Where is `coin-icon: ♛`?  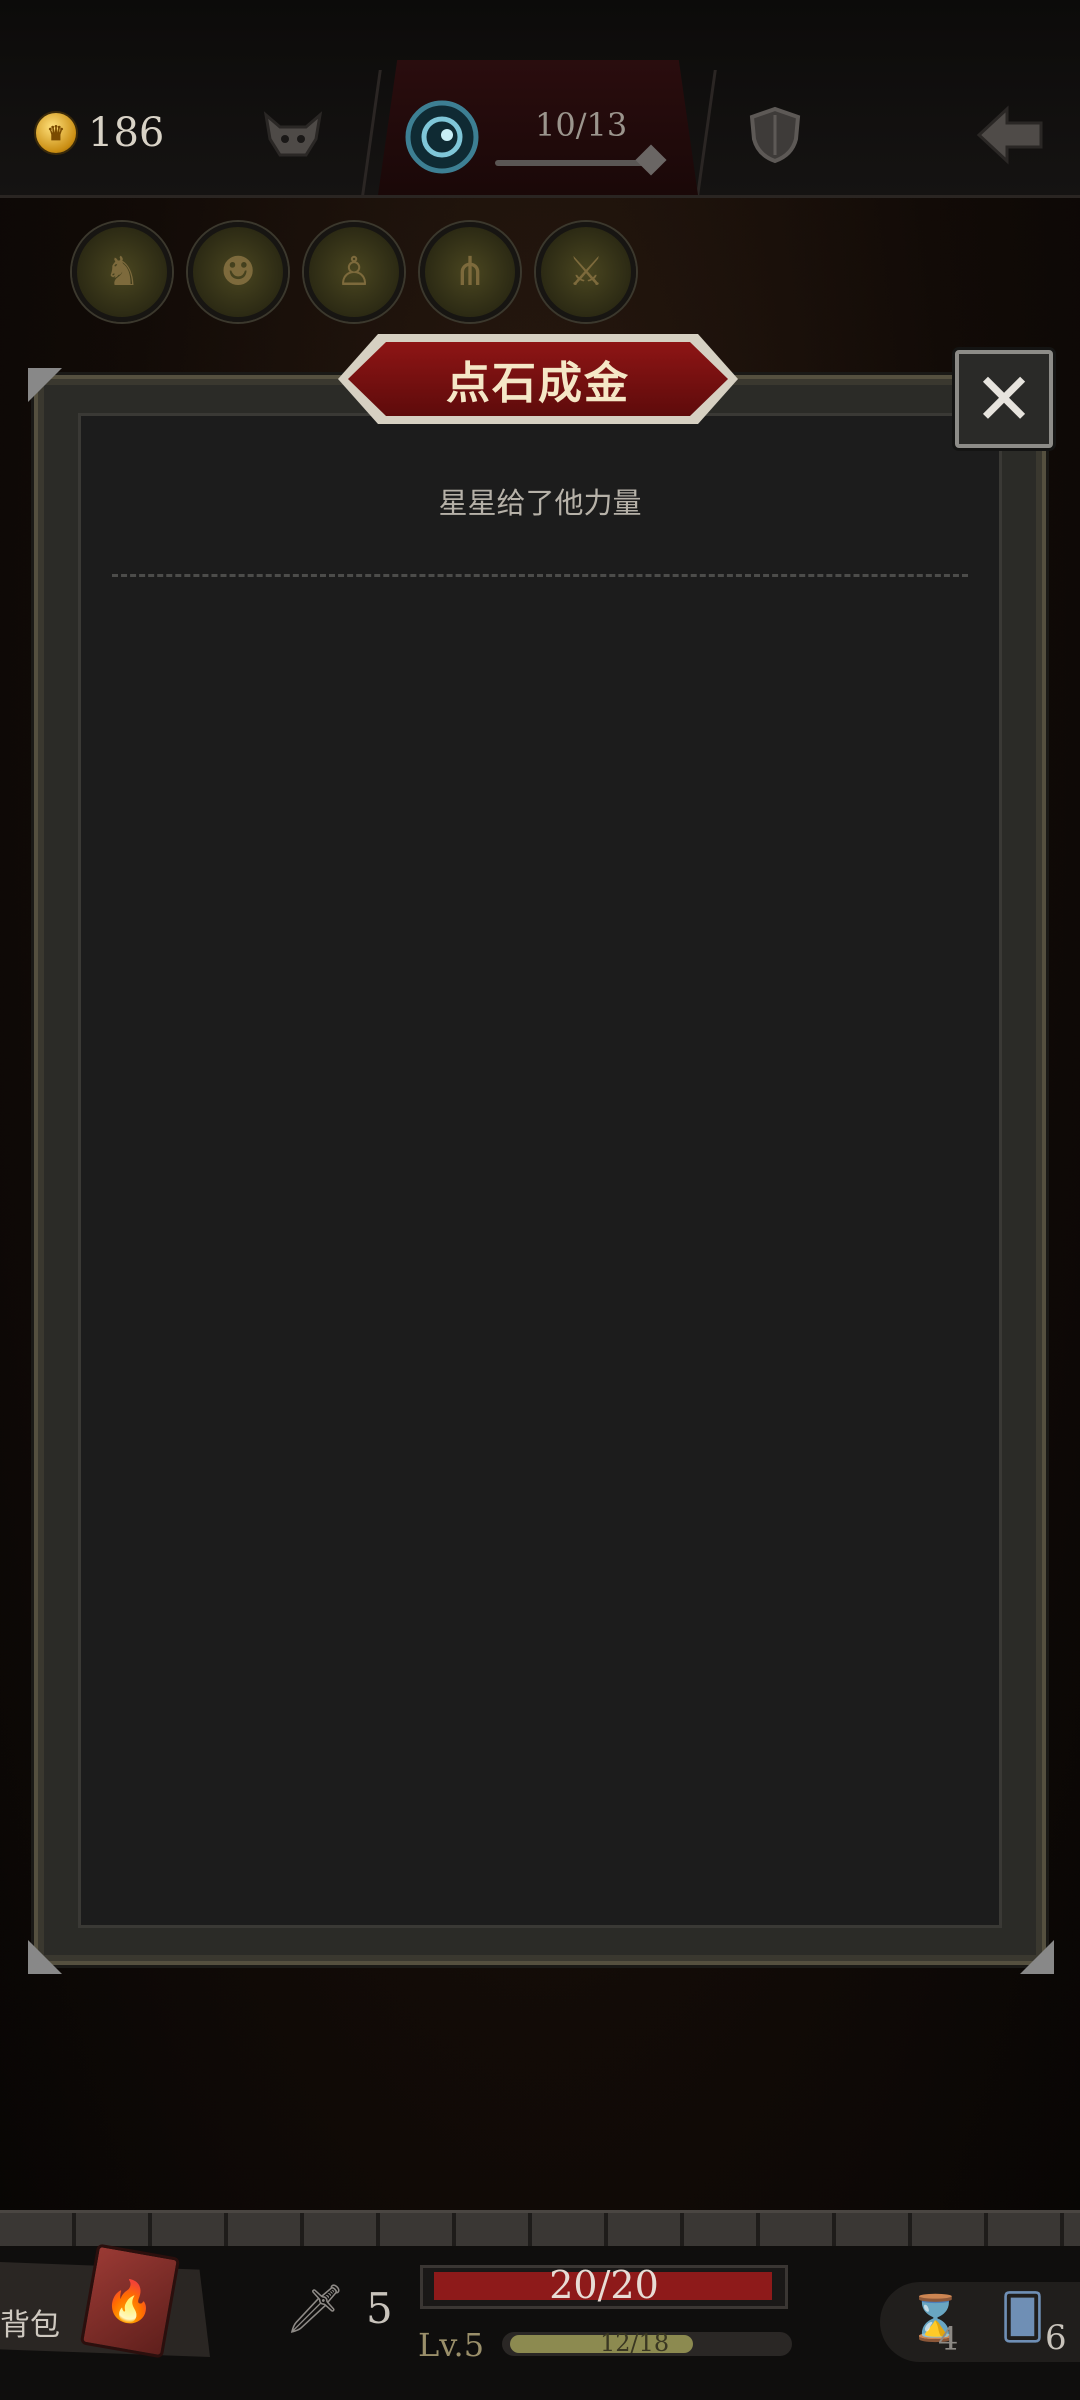
coin-icon: ♛ is located at coordinates (56, 133).